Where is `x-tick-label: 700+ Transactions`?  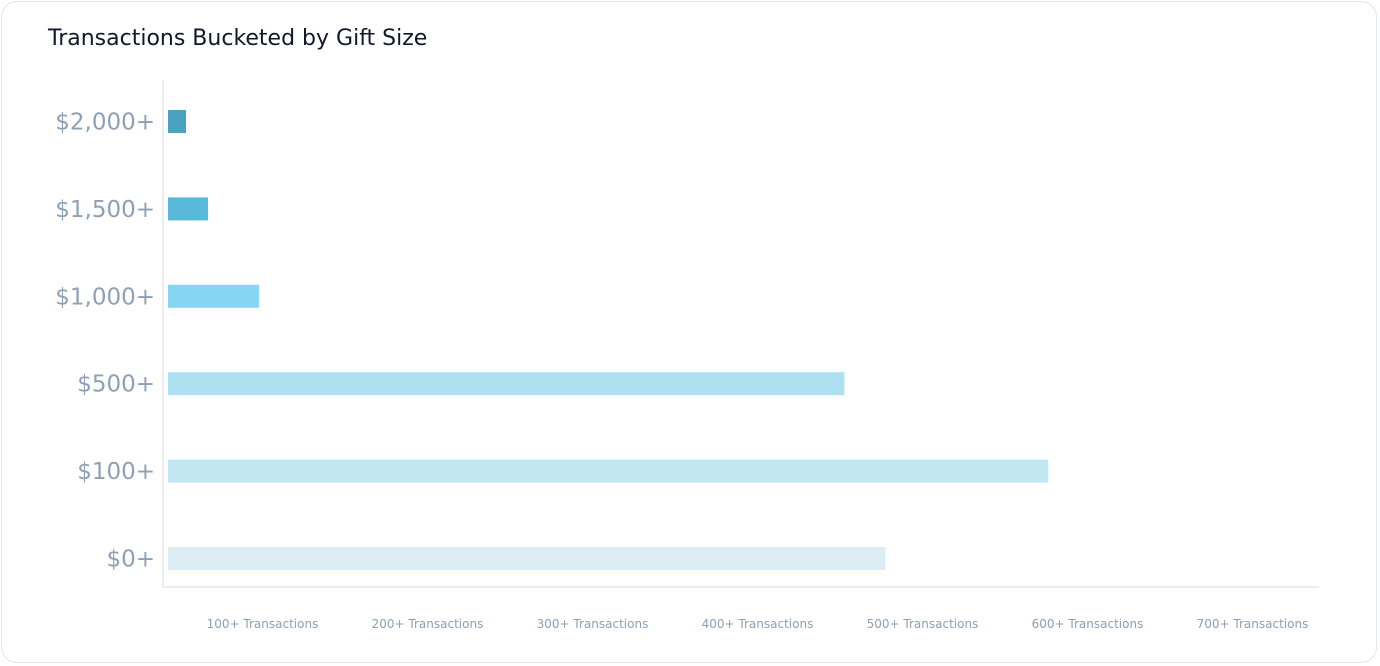
x-tick-label: 700+ Transactions is located at coordinates (1253, 624).